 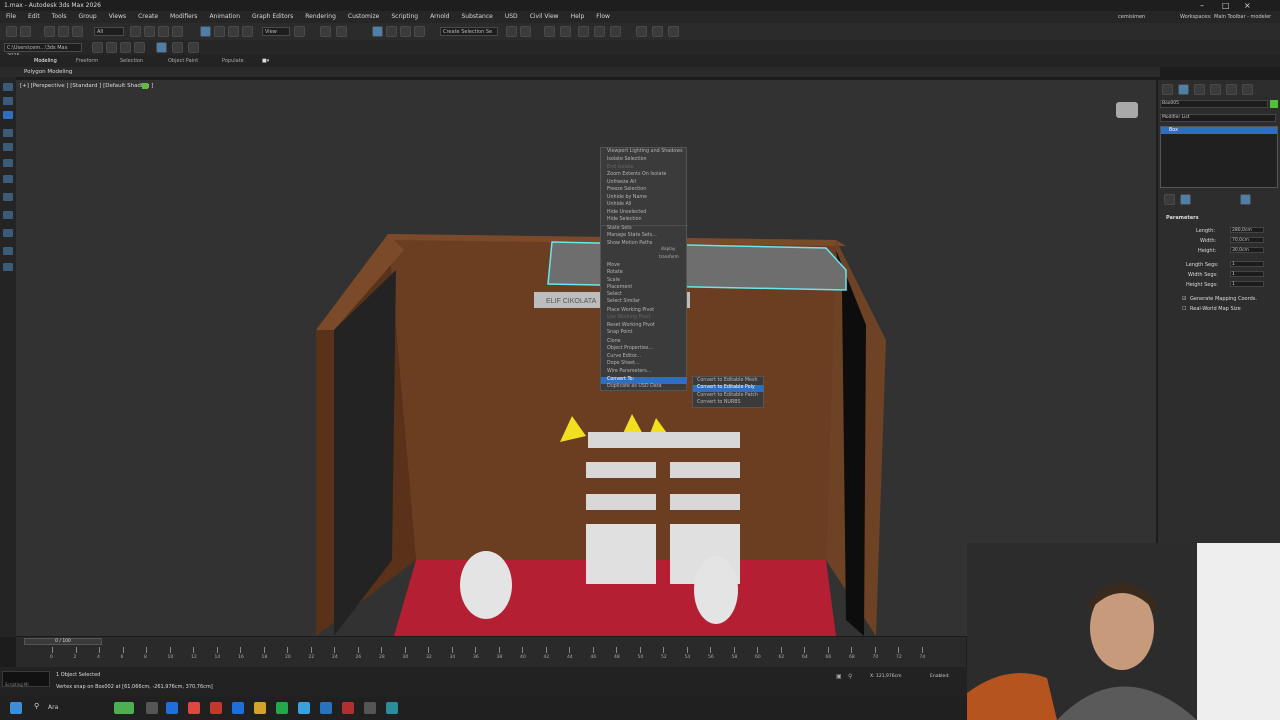 What do you see at coordinates (8, 115) in the screenshot?
I see `active-layout-icon` at bounding box center [8, 115].